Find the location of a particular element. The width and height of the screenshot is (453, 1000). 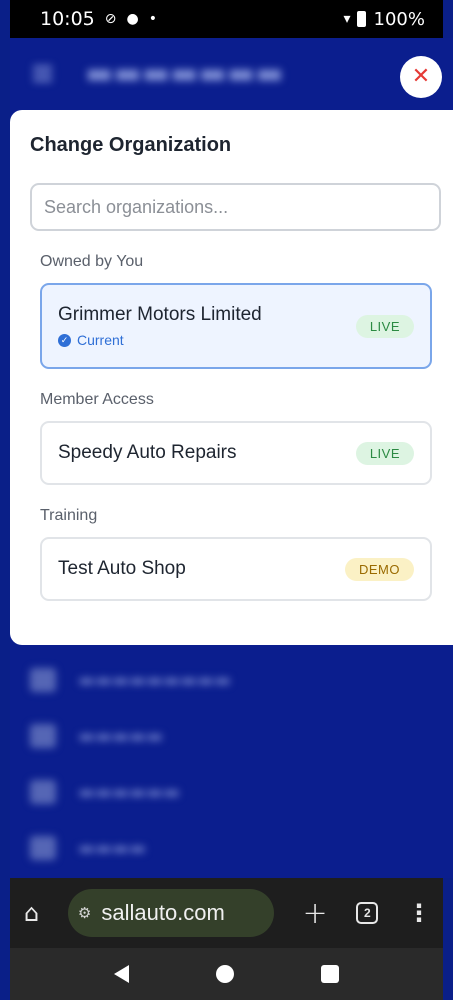

org-name: Grimmer Motors Limited is located at coordinates (160, 314).